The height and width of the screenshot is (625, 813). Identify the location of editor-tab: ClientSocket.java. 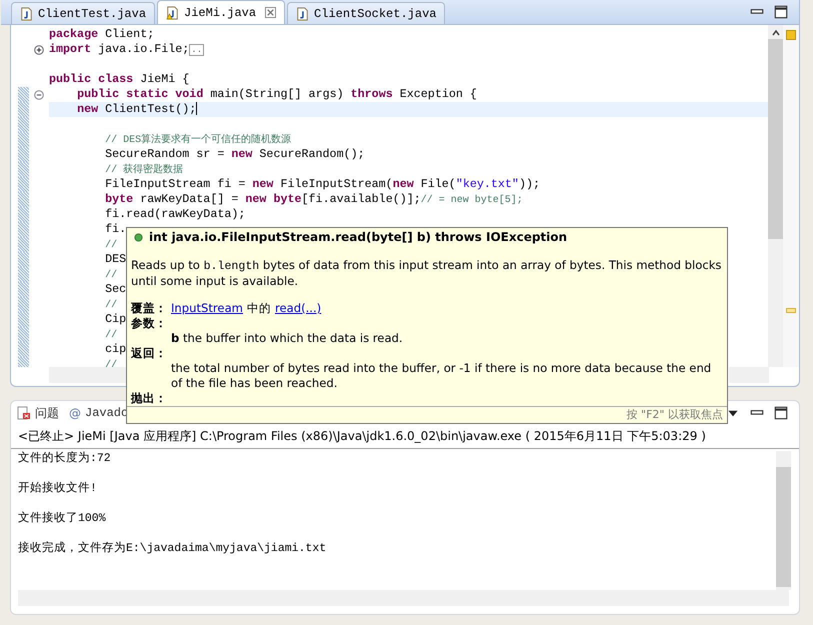
(366, 13).